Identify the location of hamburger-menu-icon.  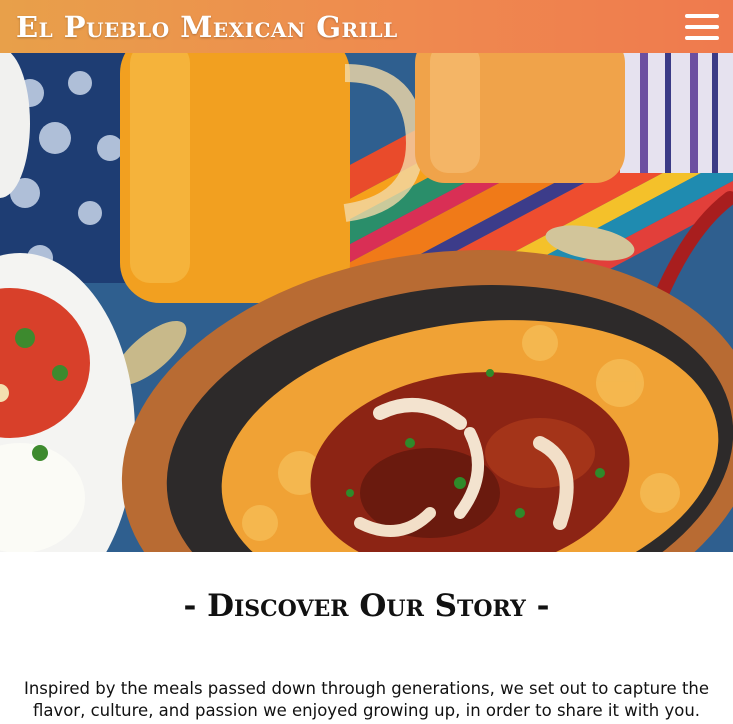
(702, 26).